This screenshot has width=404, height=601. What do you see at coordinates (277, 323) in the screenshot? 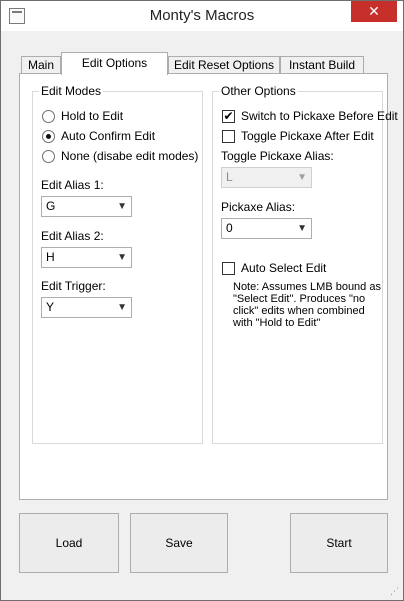
I see `note-line: with "Hold to Edit"` at bounding box center [277, 323].